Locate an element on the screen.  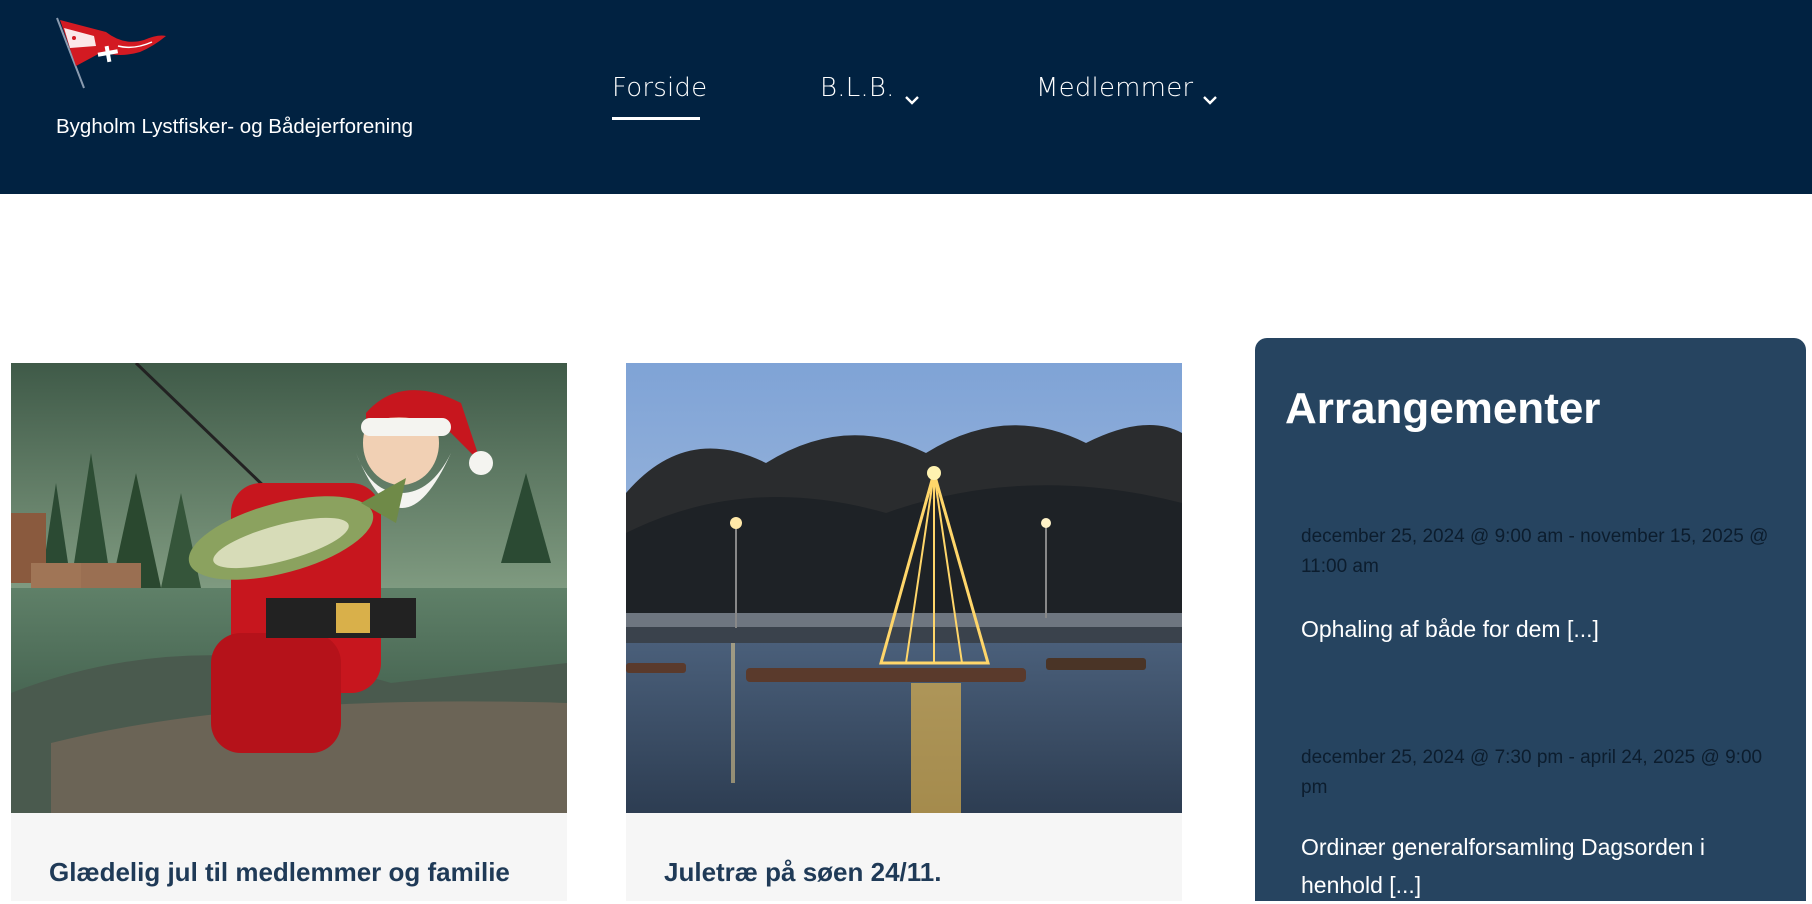
post-card: Glædelig jul til medlemmer og familie is located at coordinates (289, 857).